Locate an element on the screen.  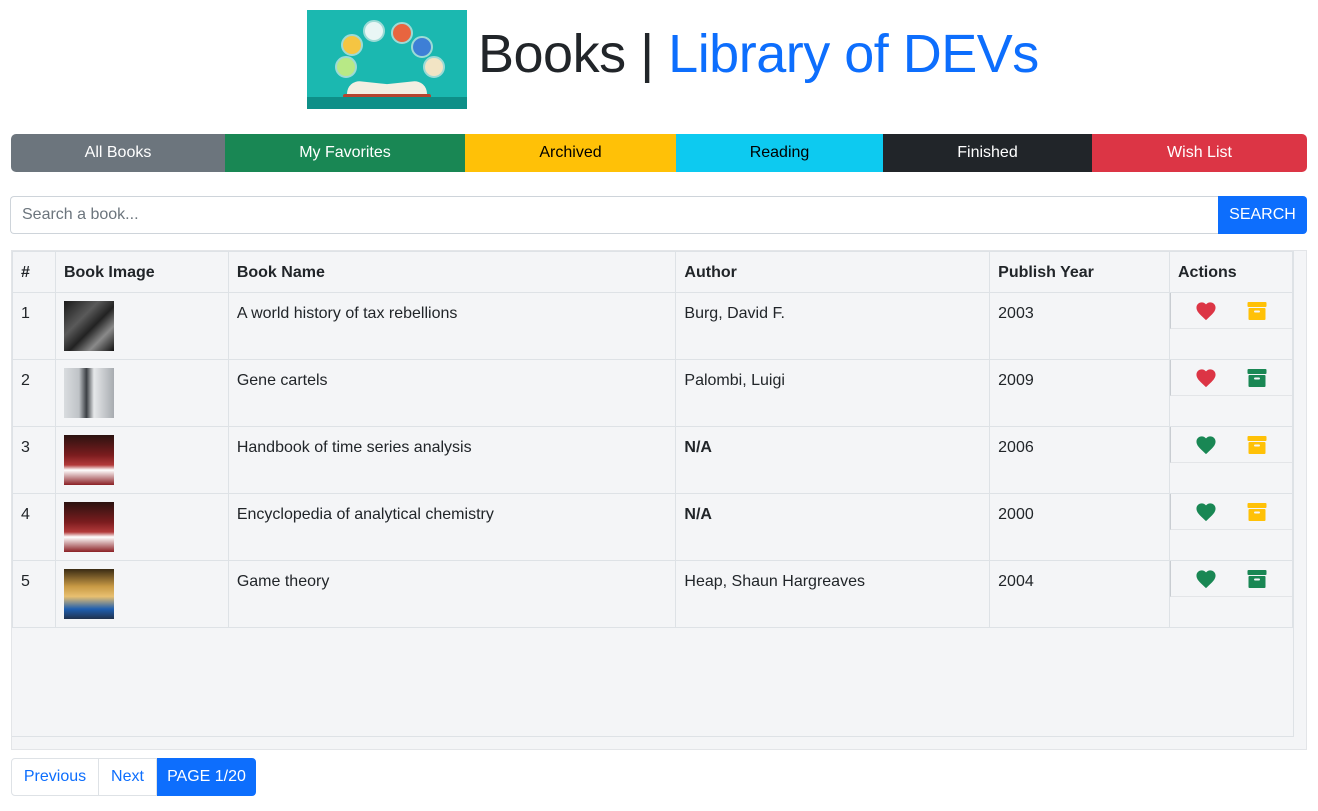
book-publish-year: 2004 is located at coordinates (1079, 594).